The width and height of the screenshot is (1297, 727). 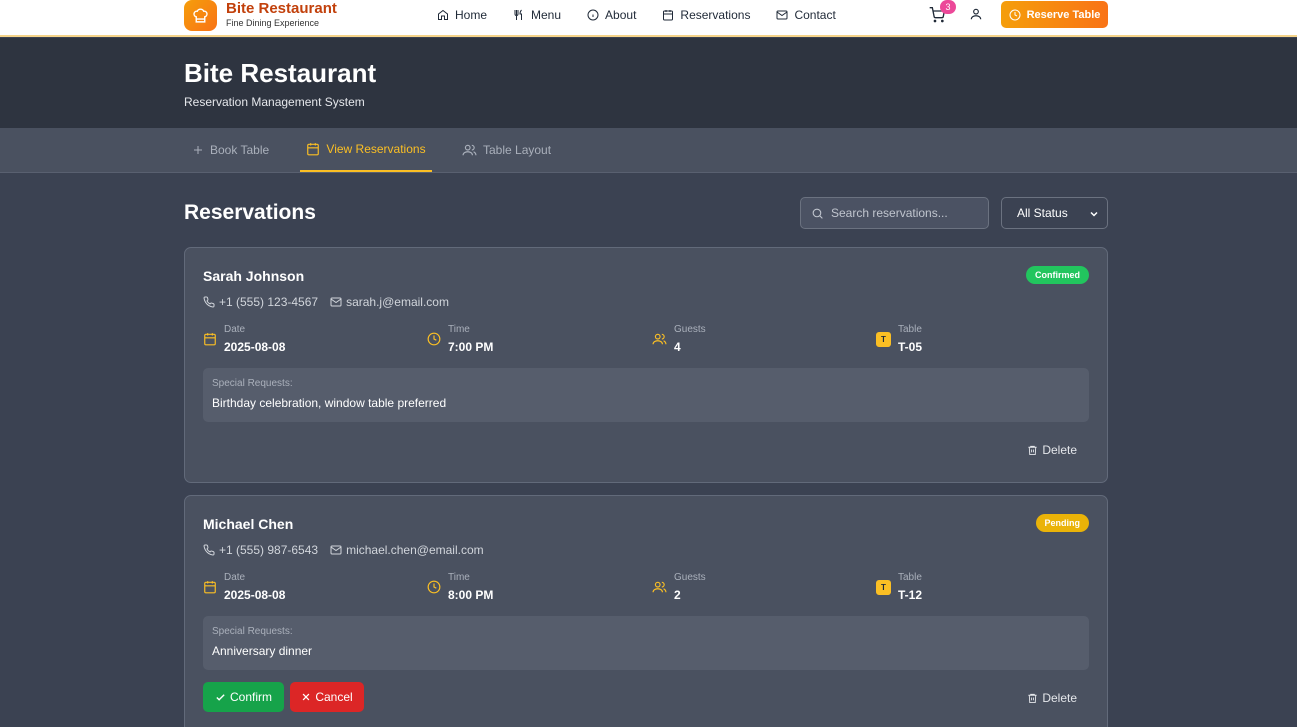 I want to click on info-icon, so click(x=593, y=15).